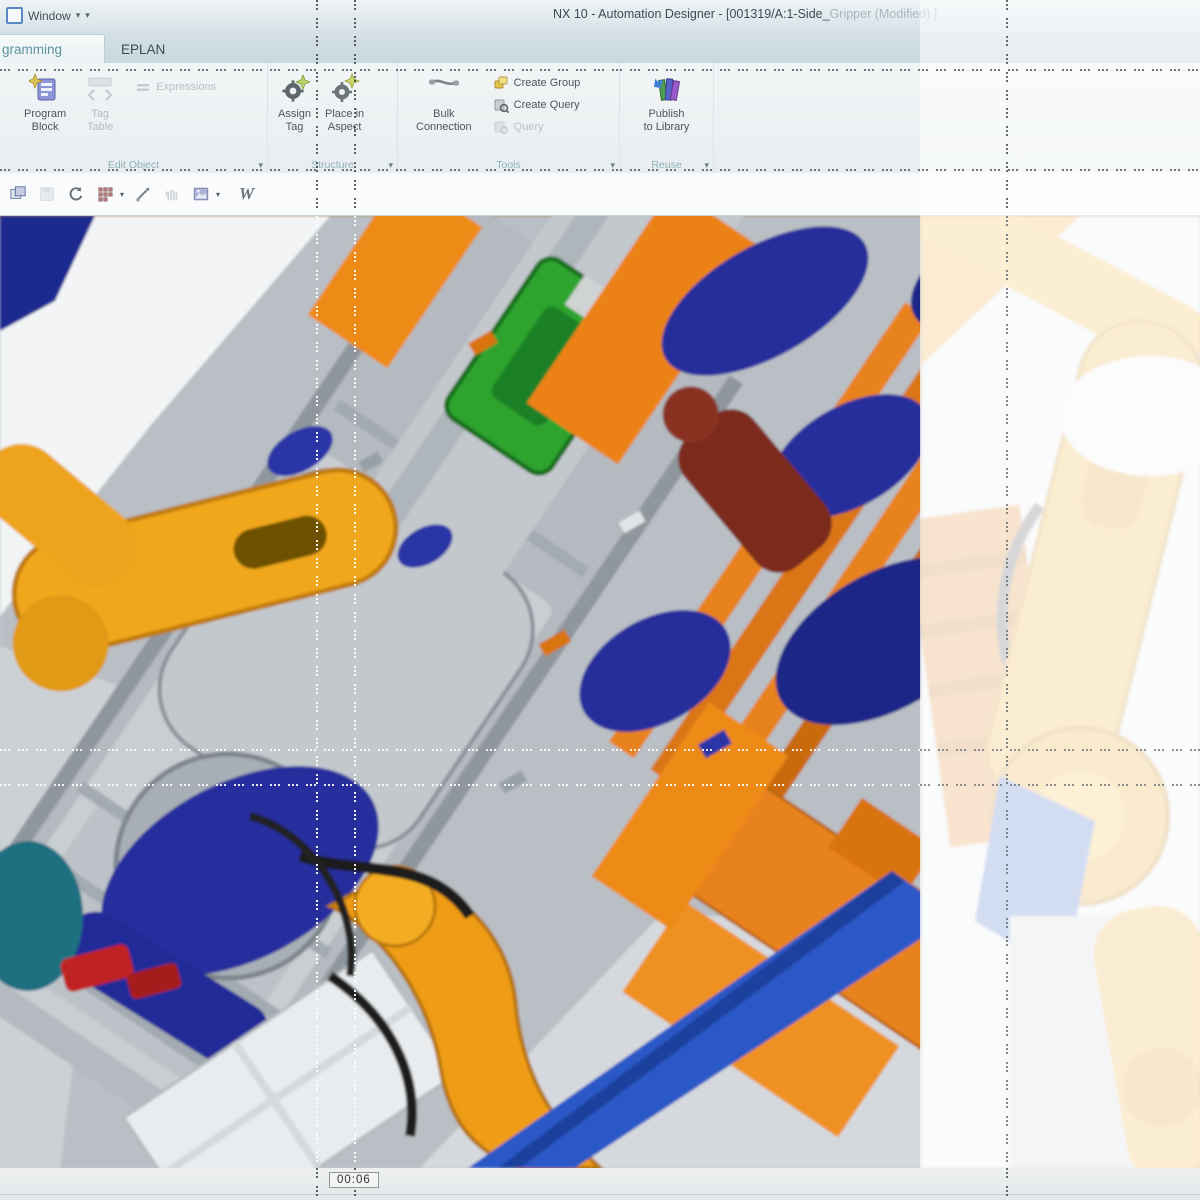  Describe the element at coordinates (501, 105) in the screenshot. I see `create-query-icon` at that location.